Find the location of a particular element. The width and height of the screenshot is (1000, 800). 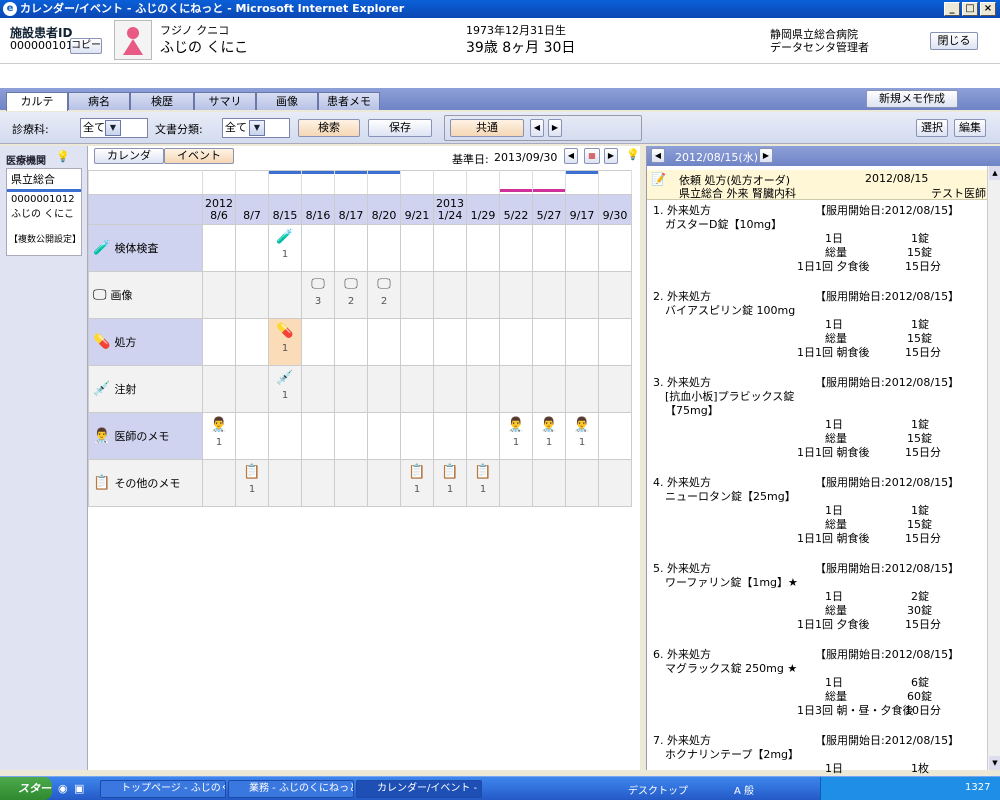

detail-scrollbar: ▲ ▼ is located at coordinates (993, 468).